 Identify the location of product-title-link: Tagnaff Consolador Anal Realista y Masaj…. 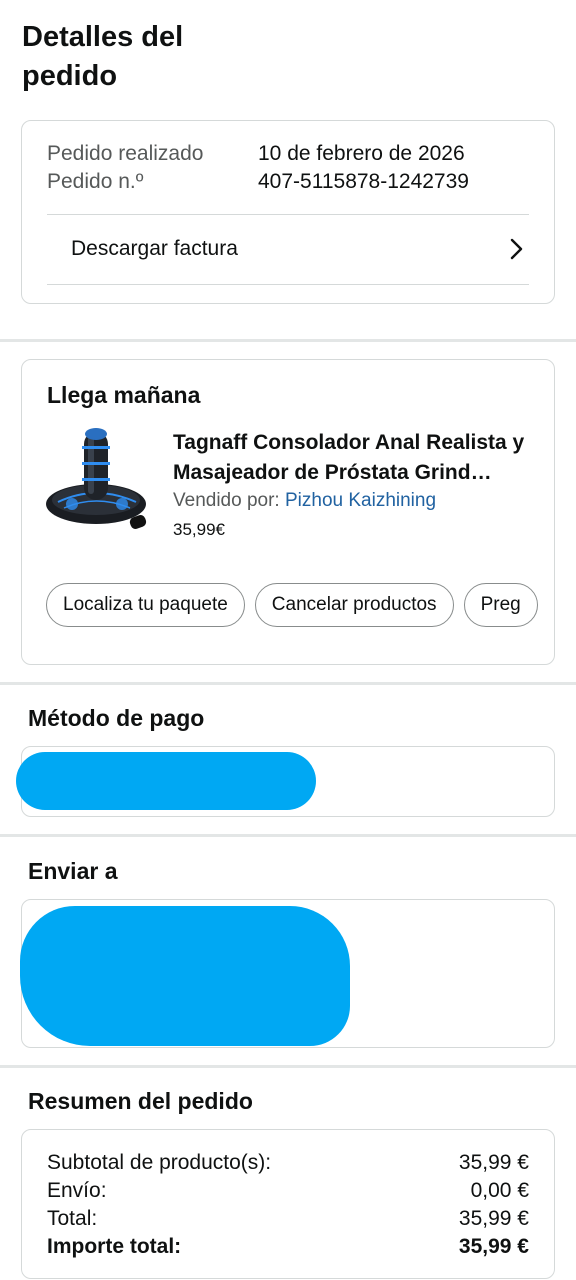
(355, 458).